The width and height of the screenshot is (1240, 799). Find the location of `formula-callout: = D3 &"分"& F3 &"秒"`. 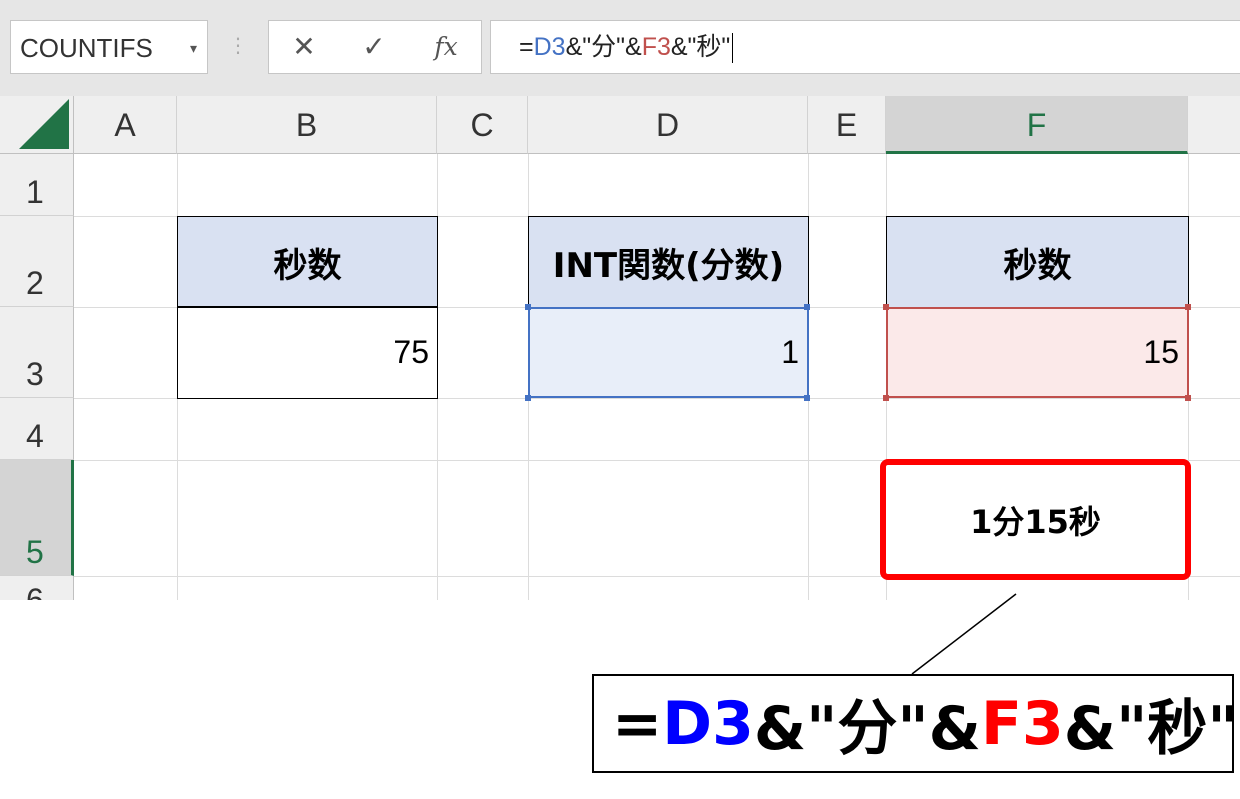

formula-callout: = D3 &"分"& F3 &"秒" is located at coordinates (915, 723).